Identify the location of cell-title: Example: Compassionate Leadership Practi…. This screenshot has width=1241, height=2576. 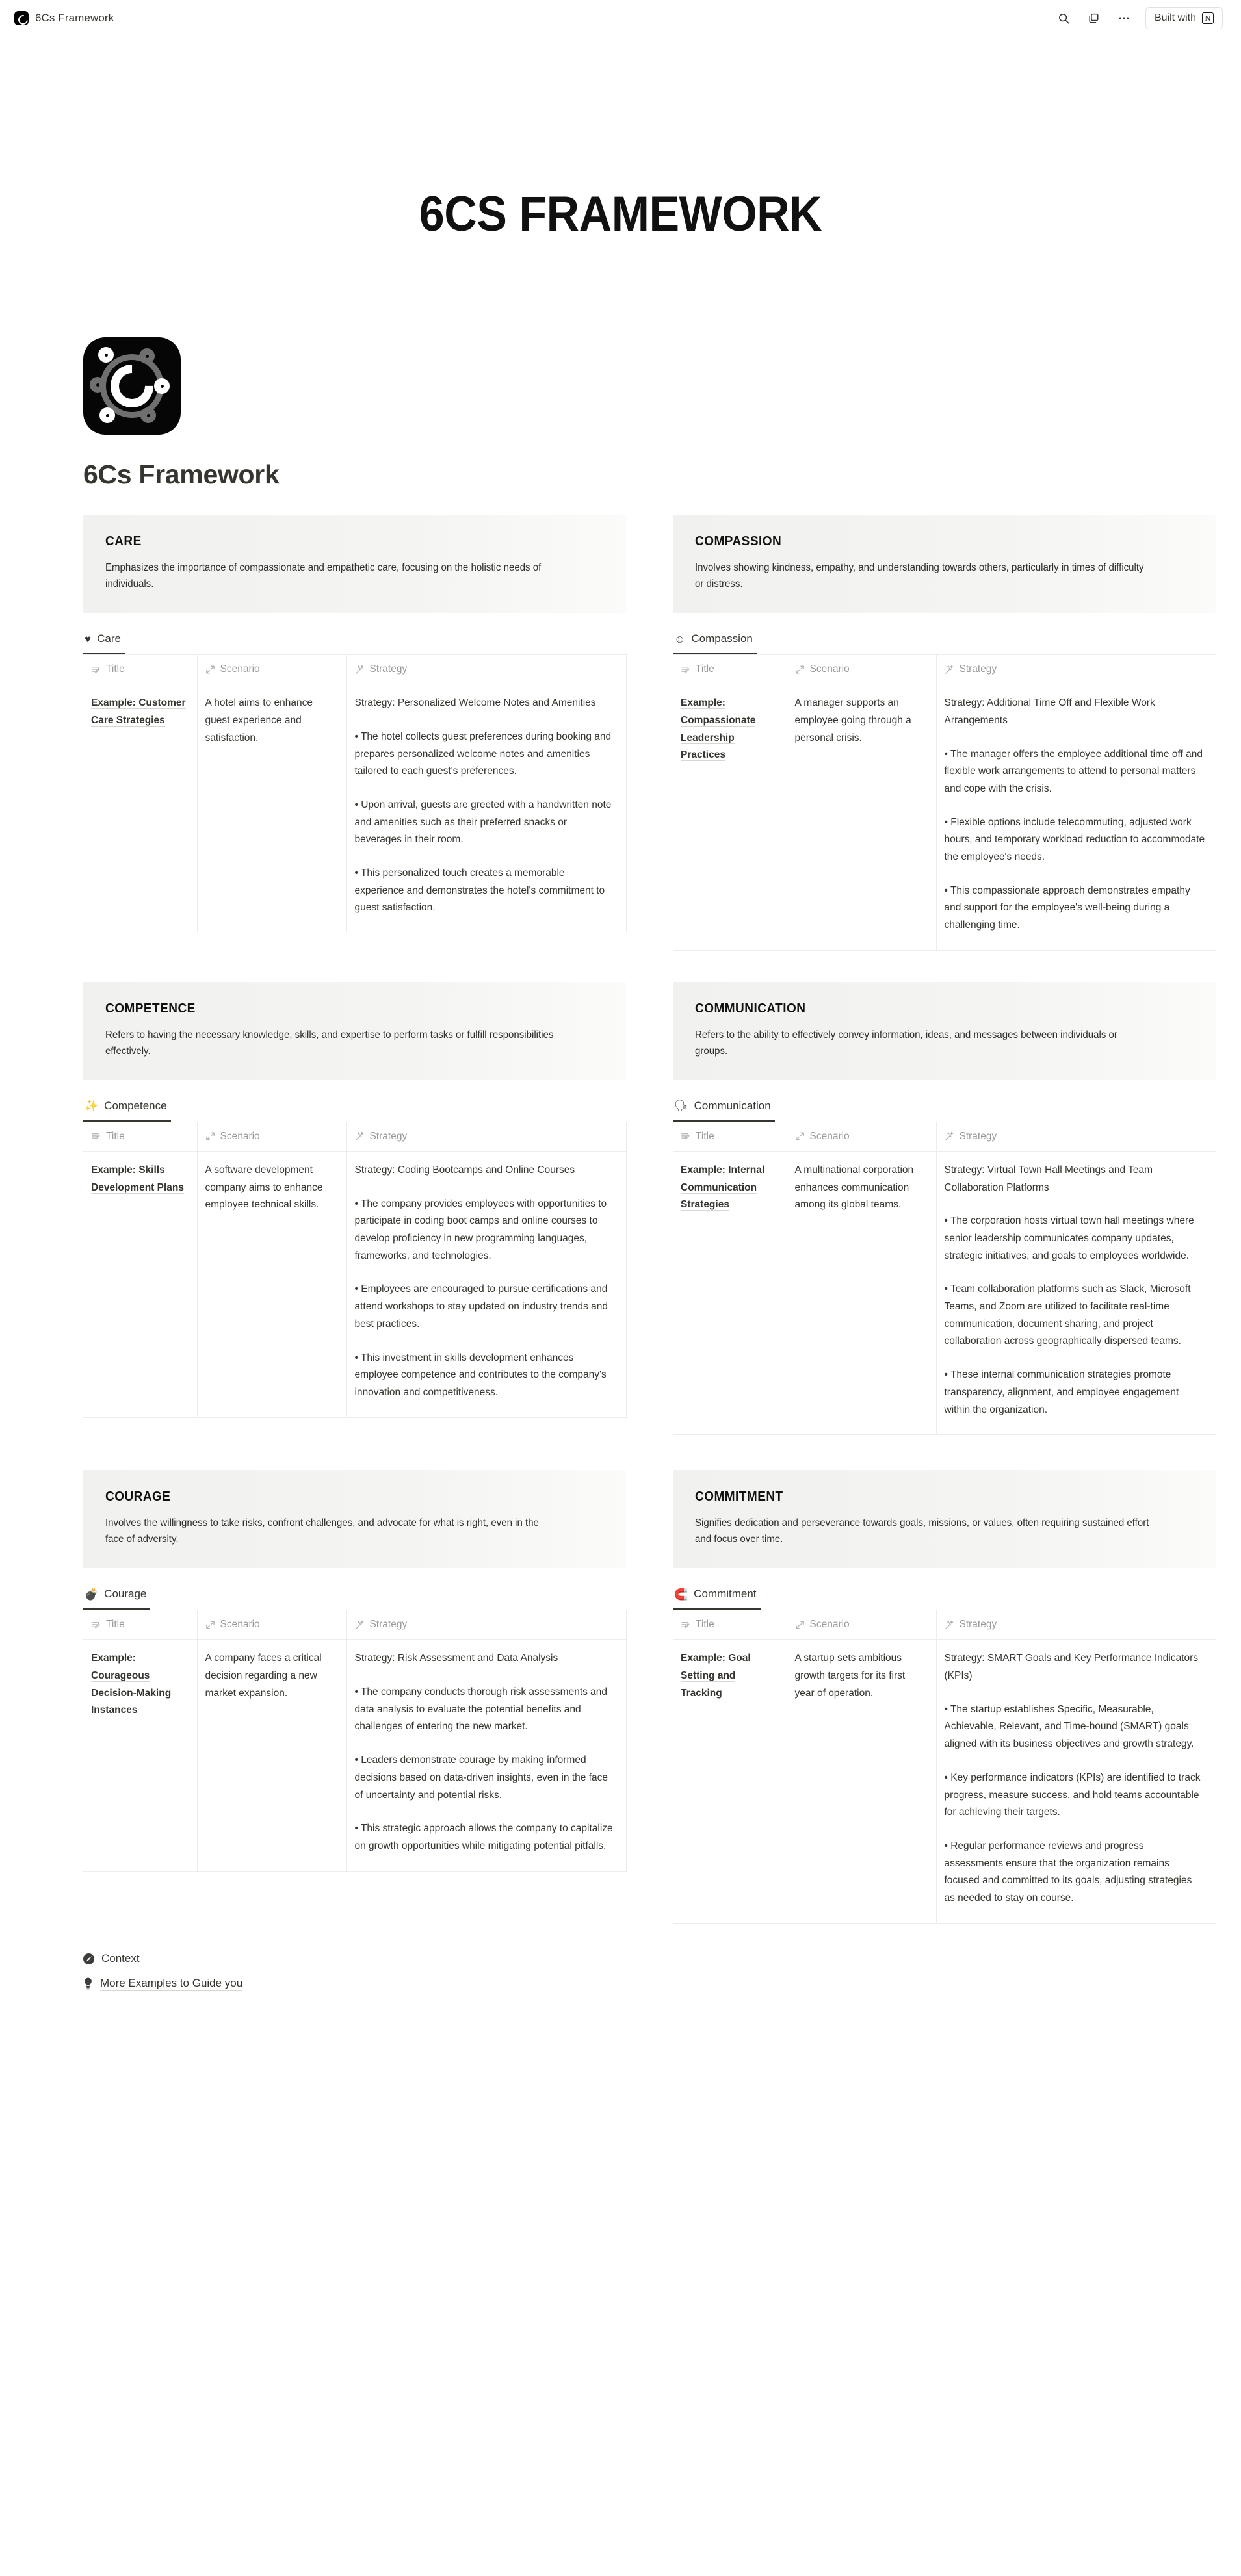
(730, 818).